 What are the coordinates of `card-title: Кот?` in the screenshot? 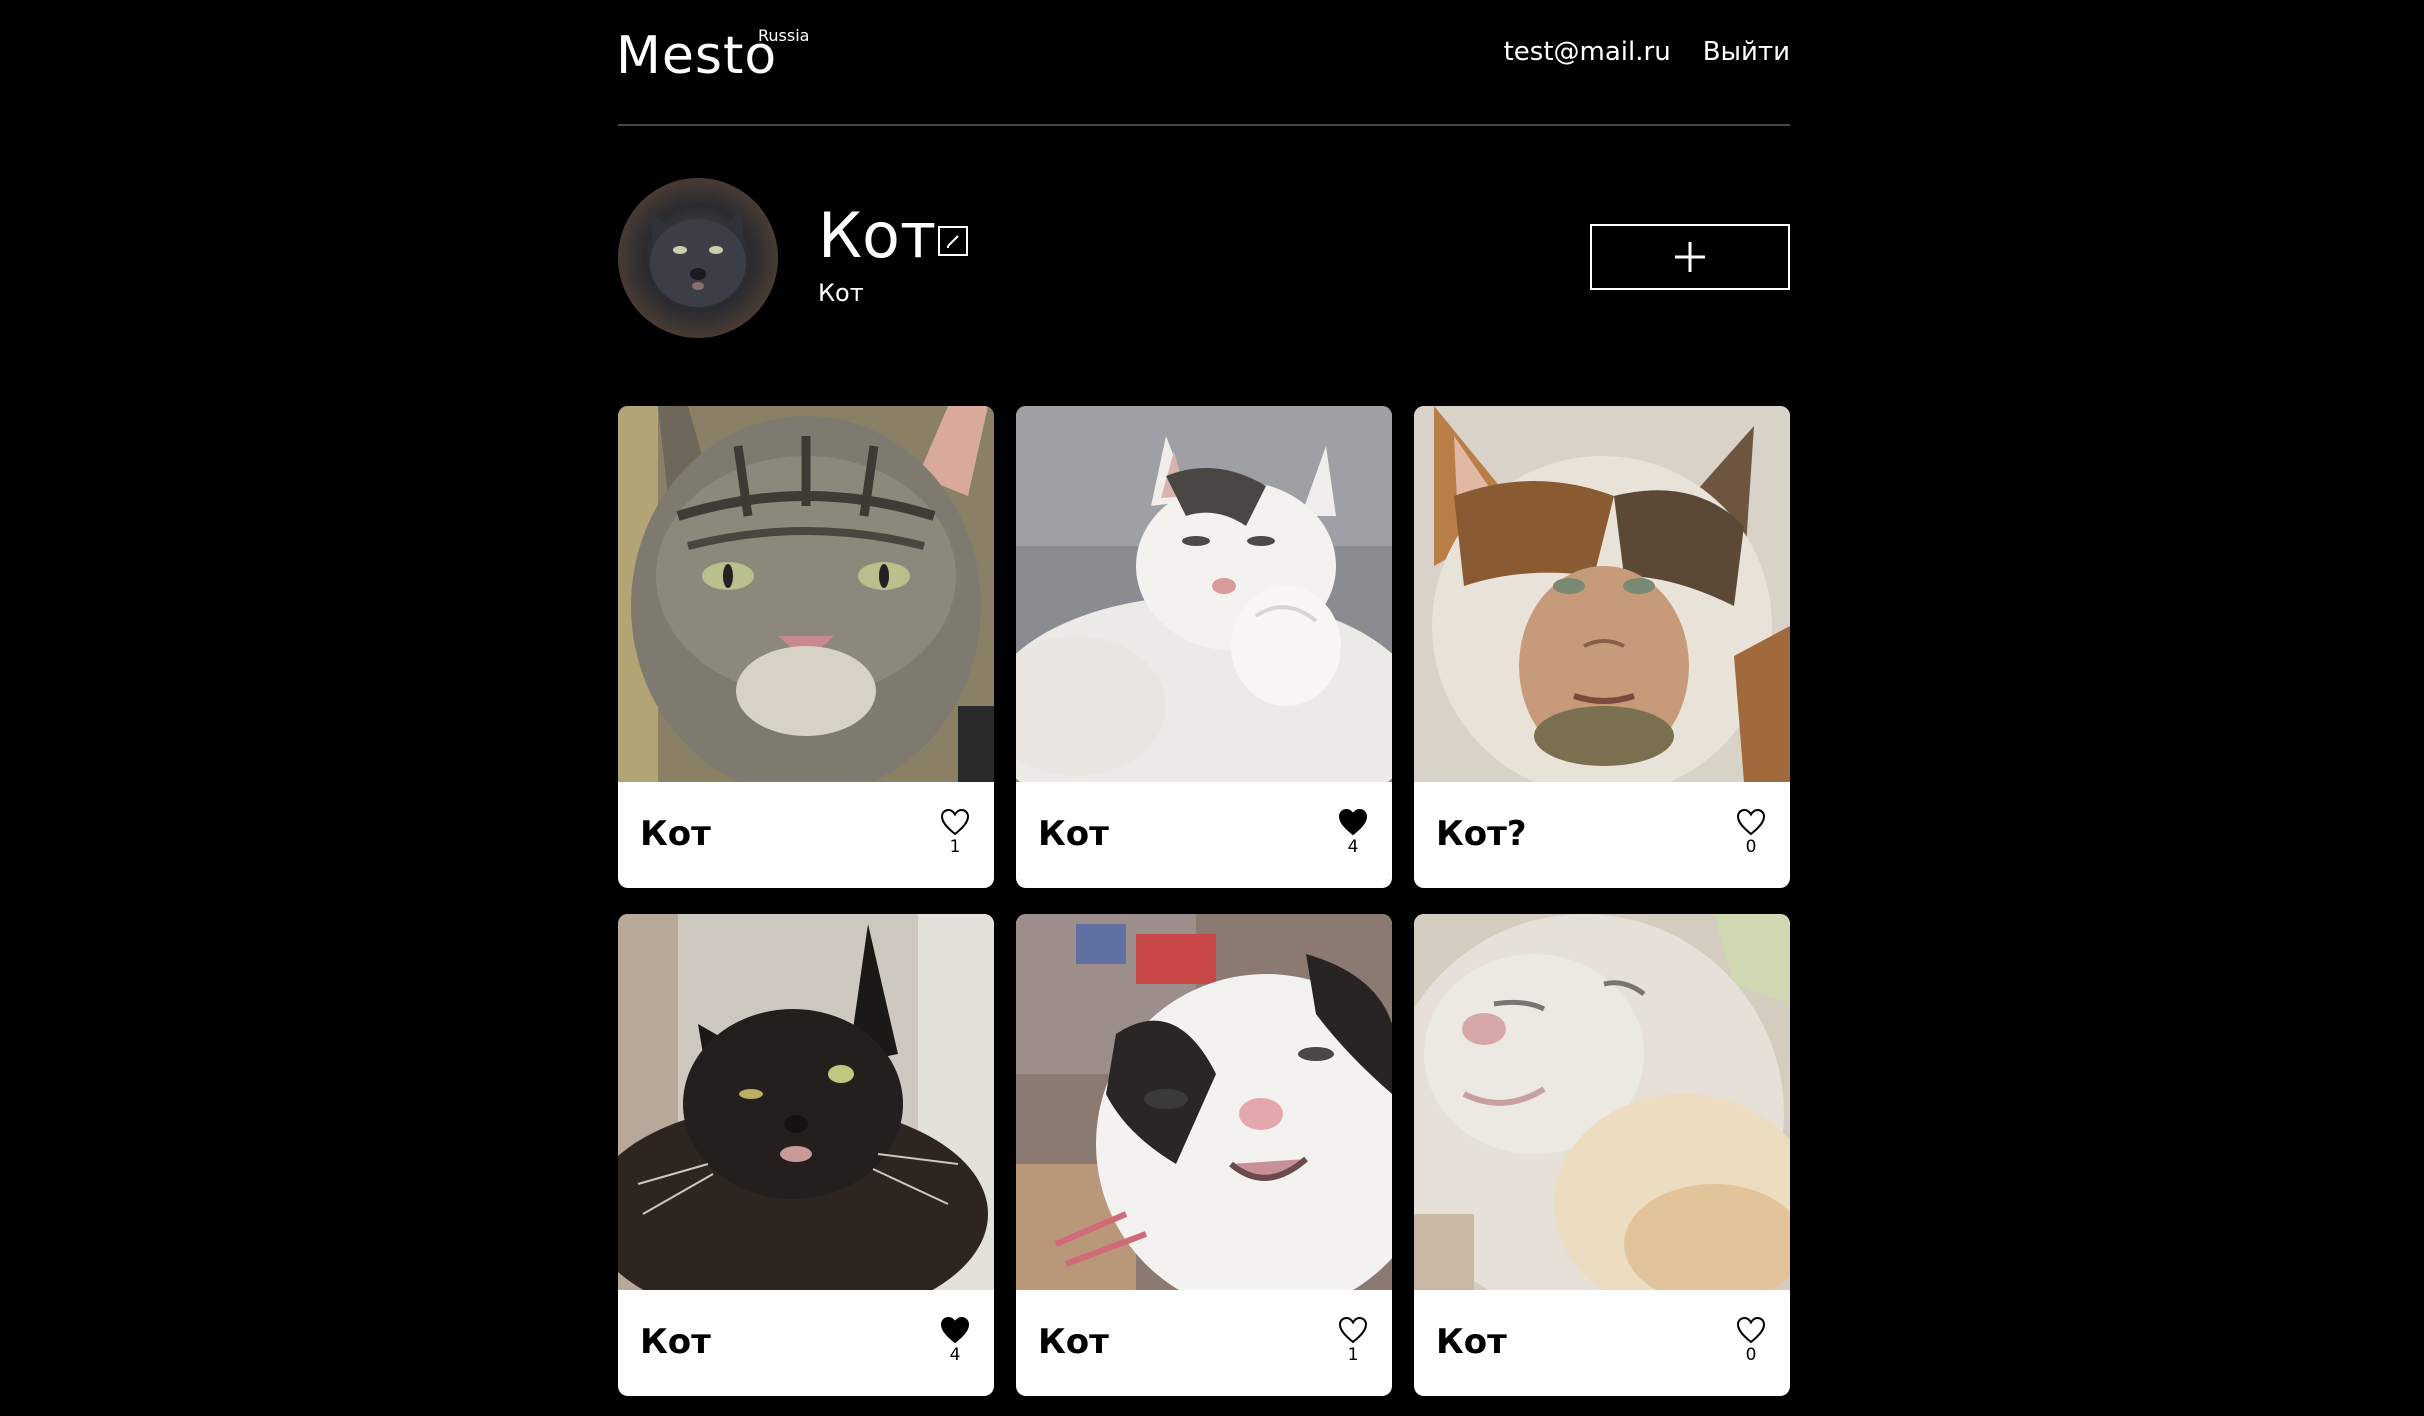 It's located at (1481, 834).